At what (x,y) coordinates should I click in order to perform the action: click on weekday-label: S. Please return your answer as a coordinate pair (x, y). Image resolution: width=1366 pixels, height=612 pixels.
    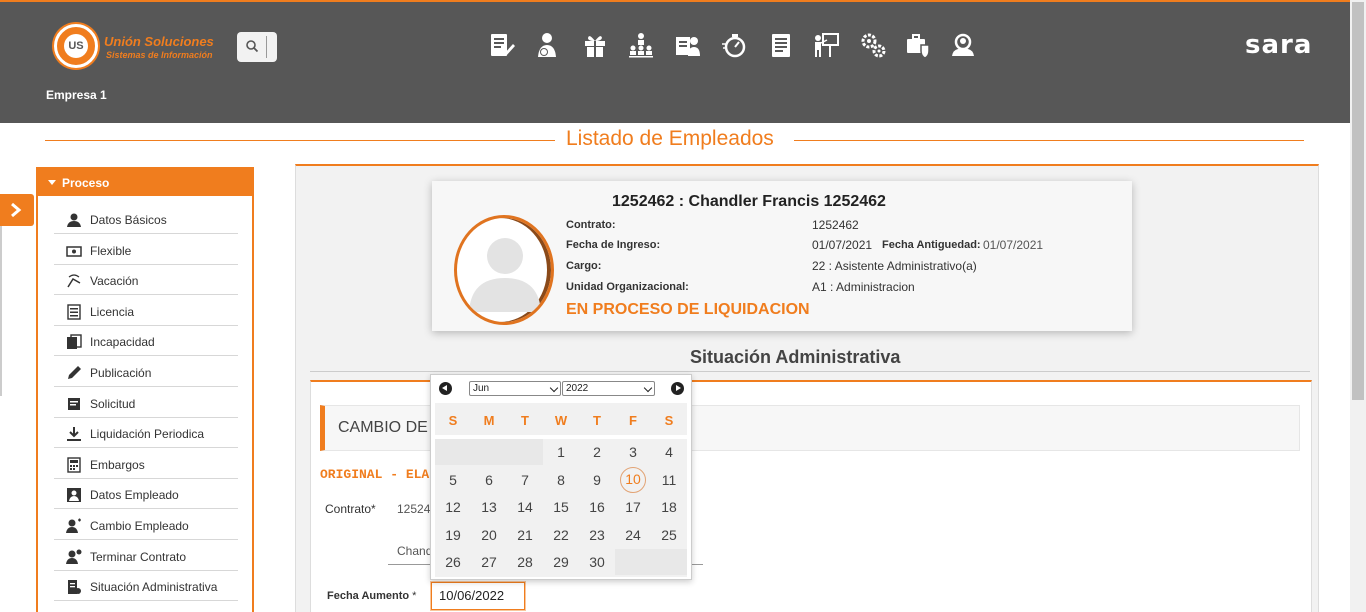
    Looking at the image, I should click on (669, 420).